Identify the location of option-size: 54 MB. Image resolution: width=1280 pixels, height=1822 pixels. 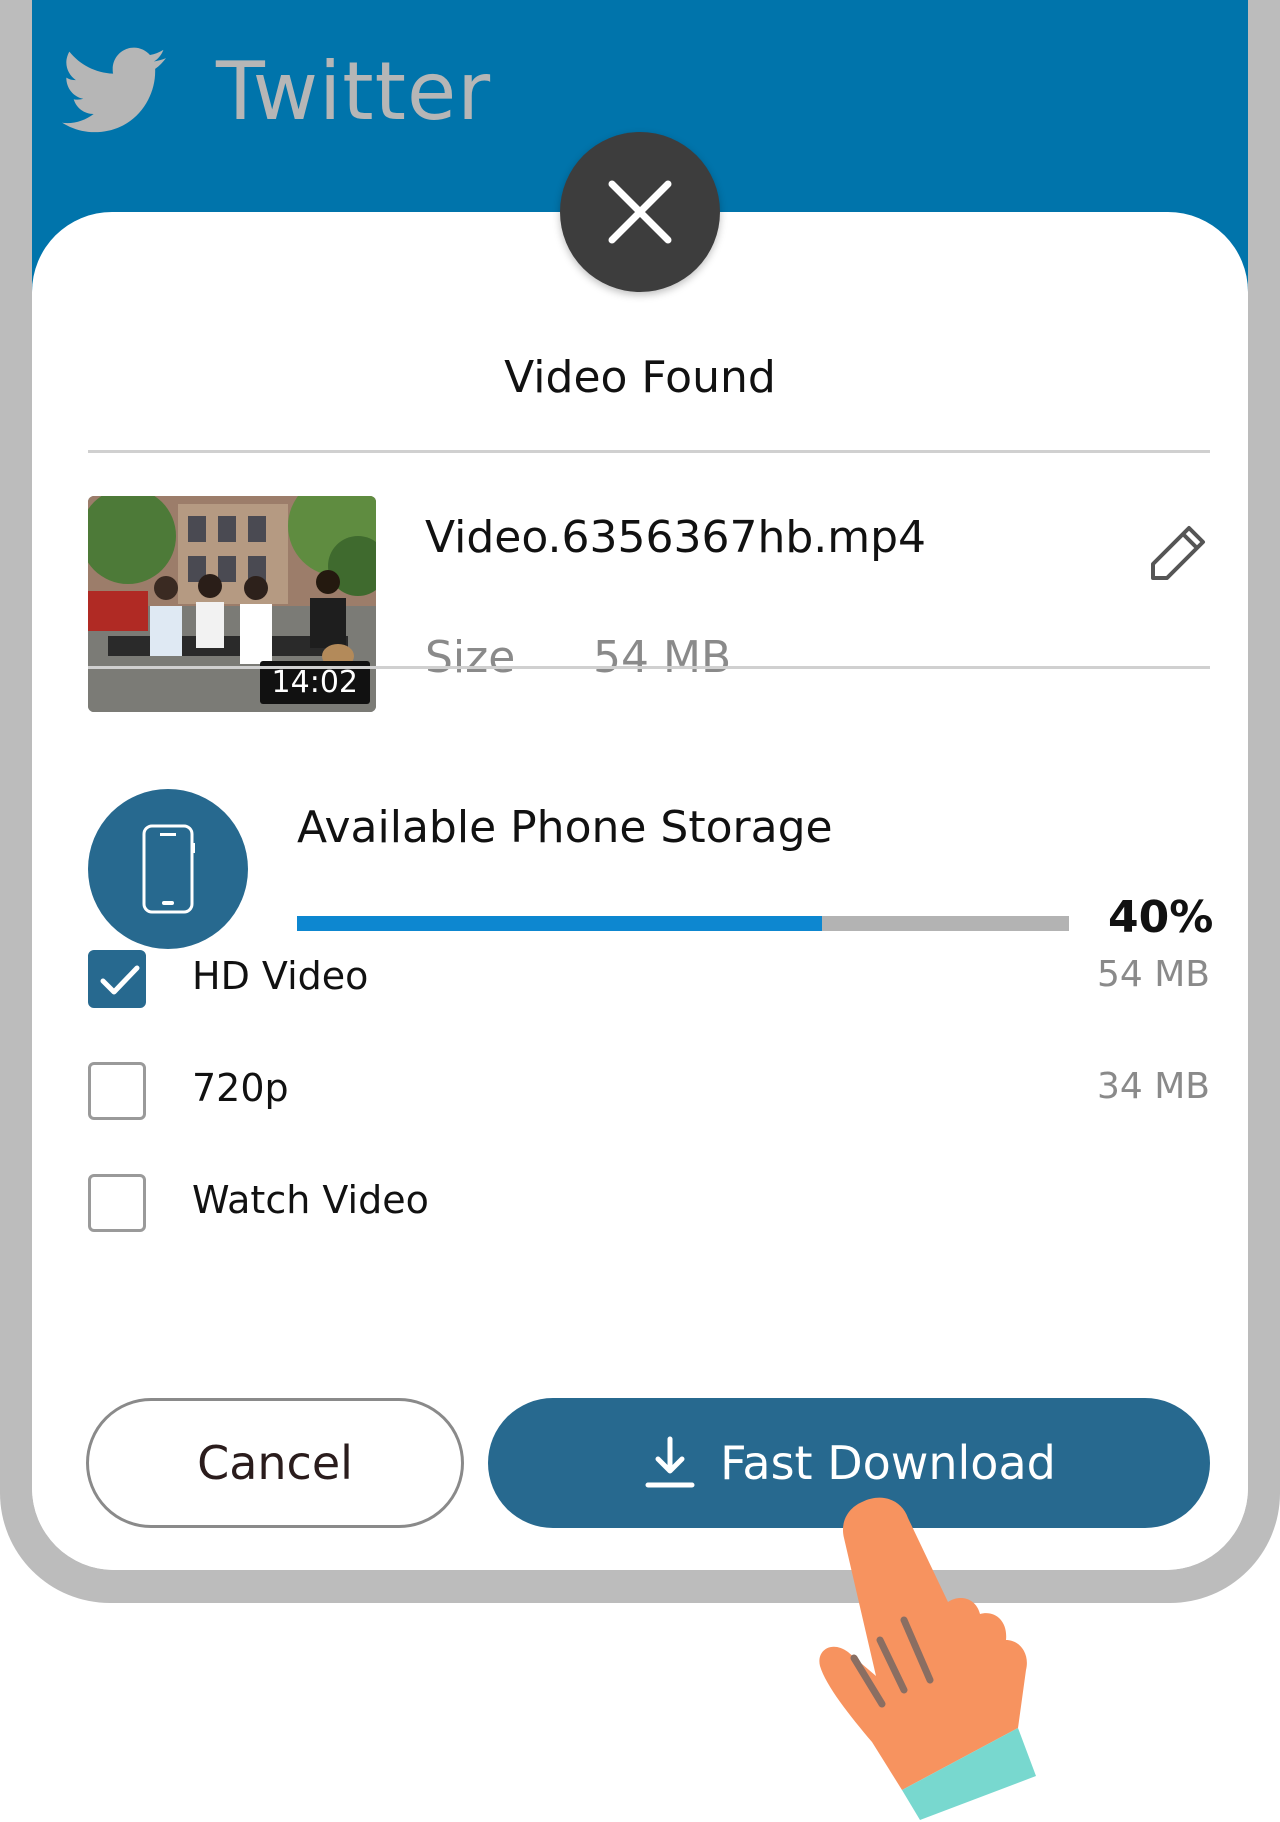
(1153, 974).